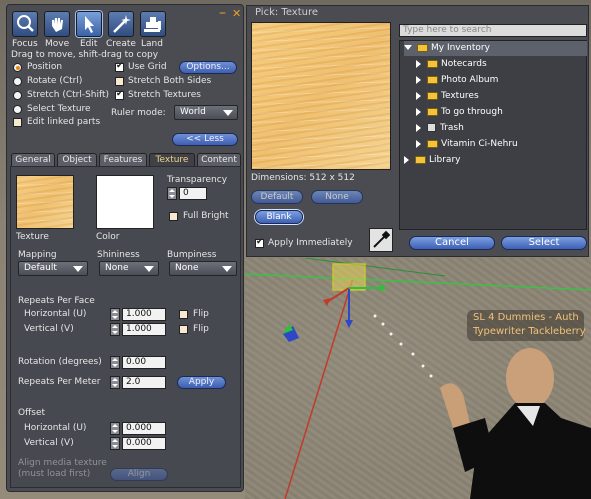 This screenshot has width=591, height=499. I want to click on land-tool-button, so click(153, 24).